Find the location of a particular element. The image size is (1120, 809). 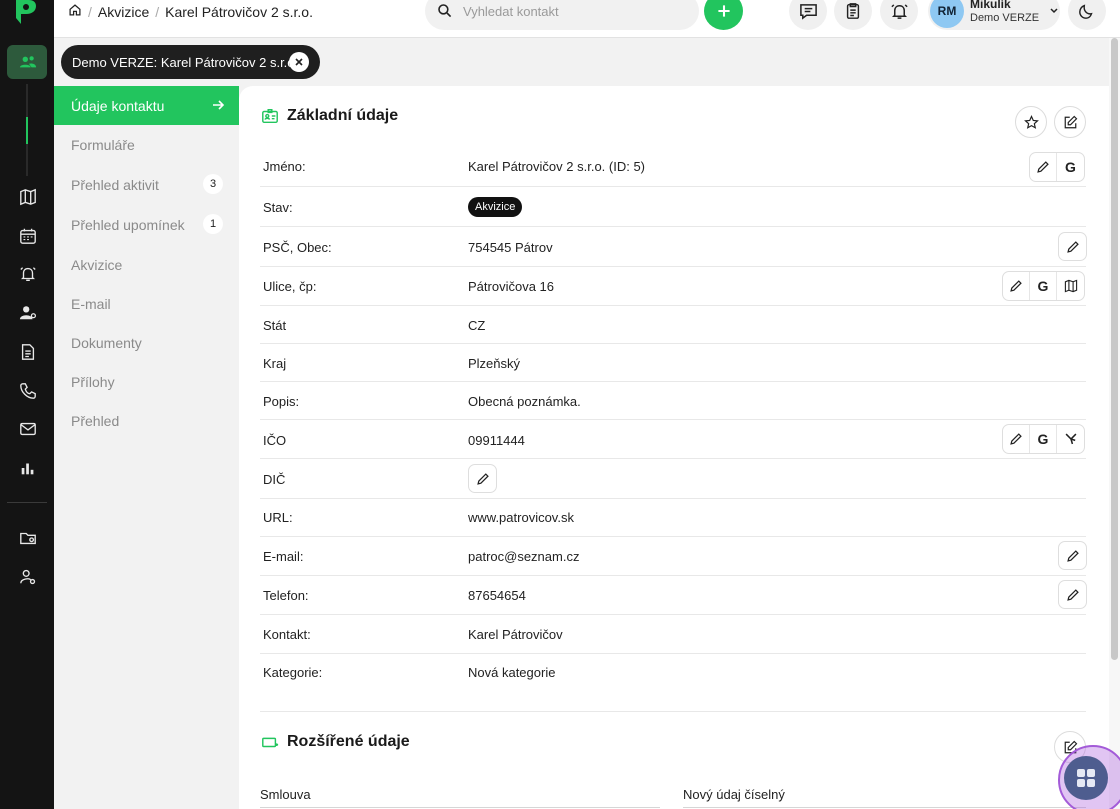

google-search-ico-button: G is located at coordinates (1043, 439).